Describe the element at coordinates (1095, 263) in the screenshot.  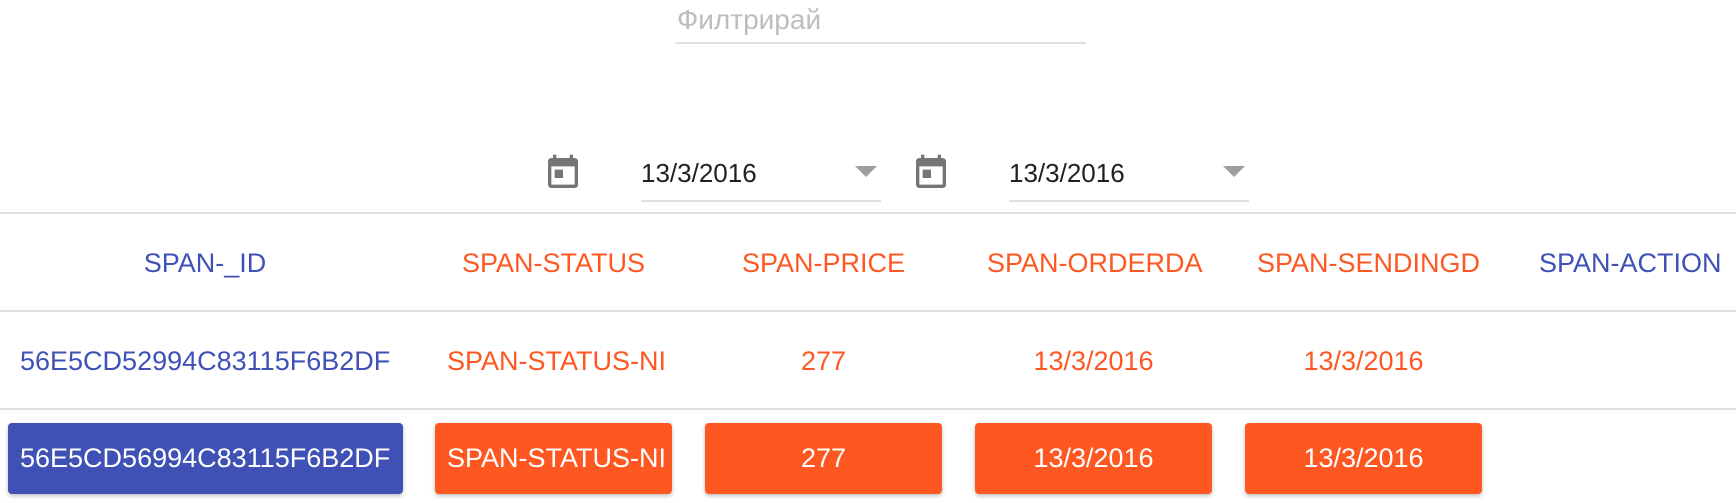
I see `header-orderdate: SPAN-ORDERDA` at that location.